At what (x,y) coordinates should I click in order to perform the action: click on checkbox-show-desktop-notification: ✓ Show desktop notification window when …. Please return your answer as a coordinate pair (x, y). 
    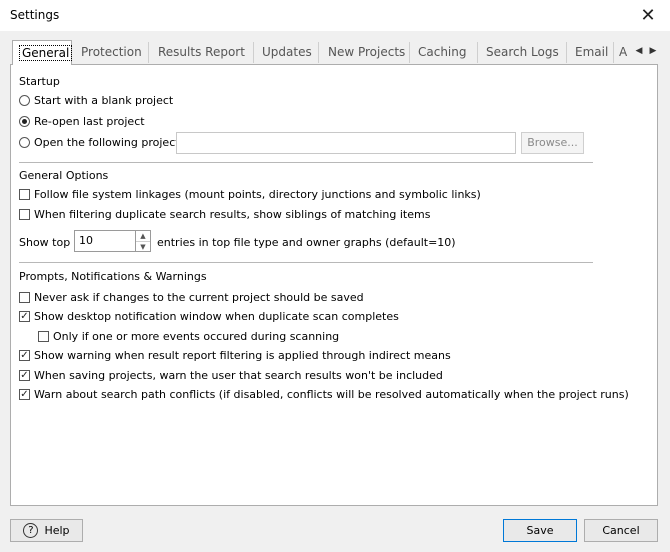
    Looking at the image, I should click on (209, 316).